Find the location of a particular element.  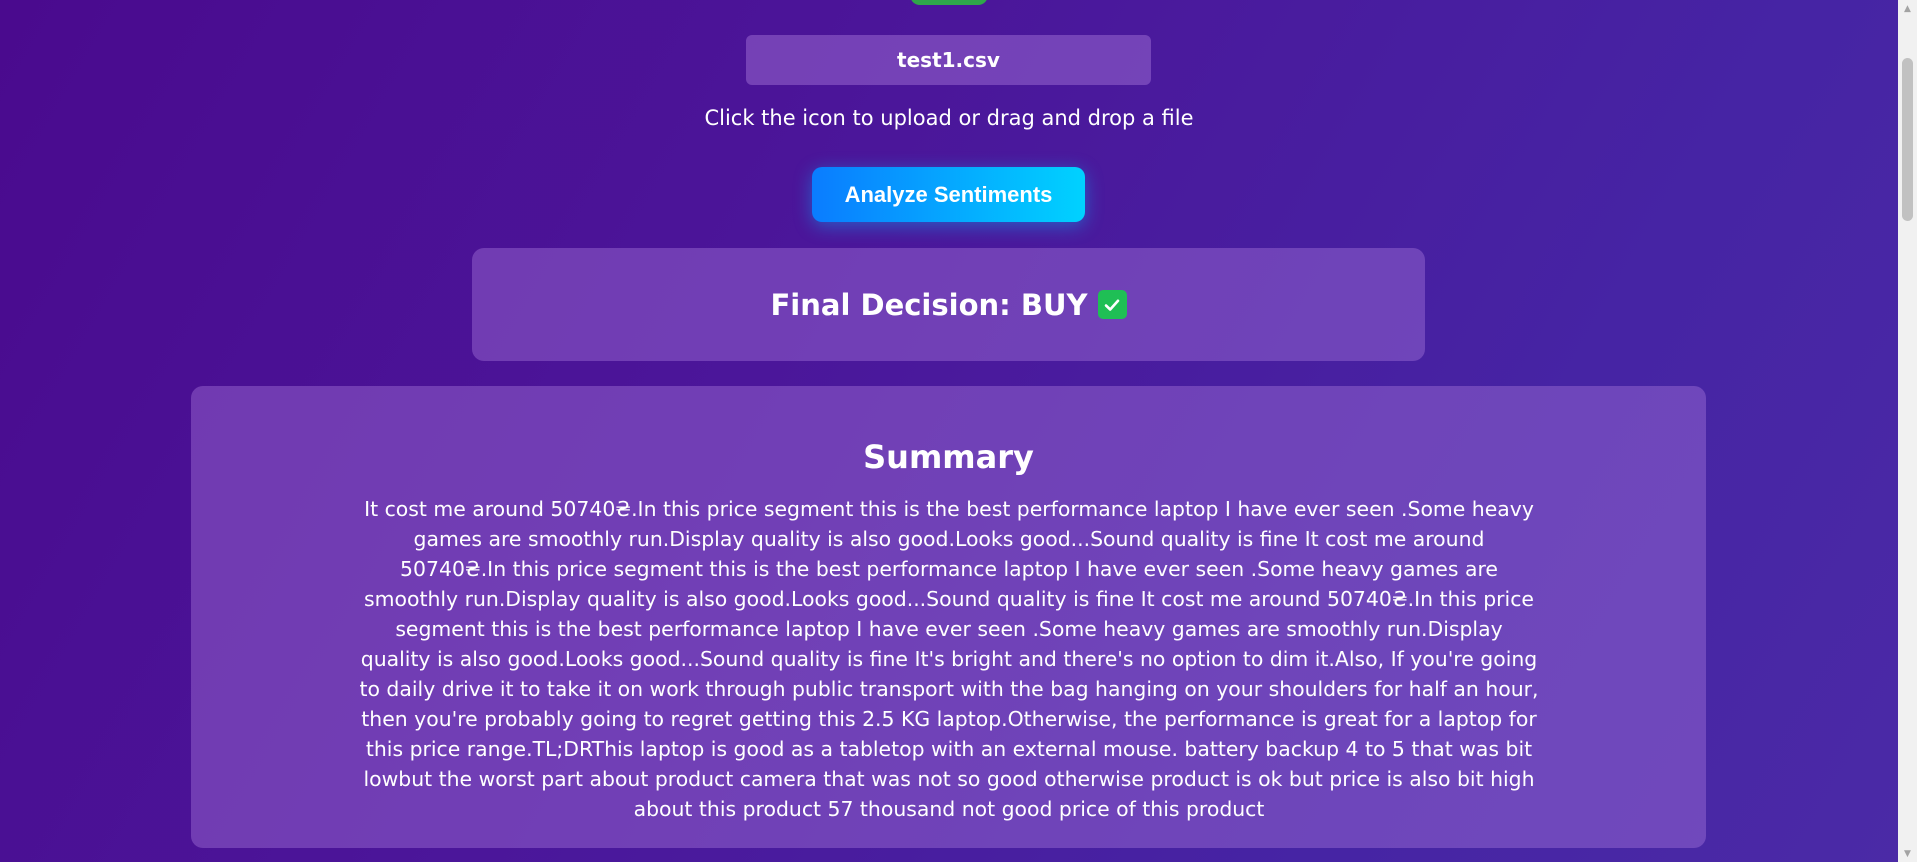

vertical-scrollbar: ▲ ▼ is located at coordinates (1907, 431).